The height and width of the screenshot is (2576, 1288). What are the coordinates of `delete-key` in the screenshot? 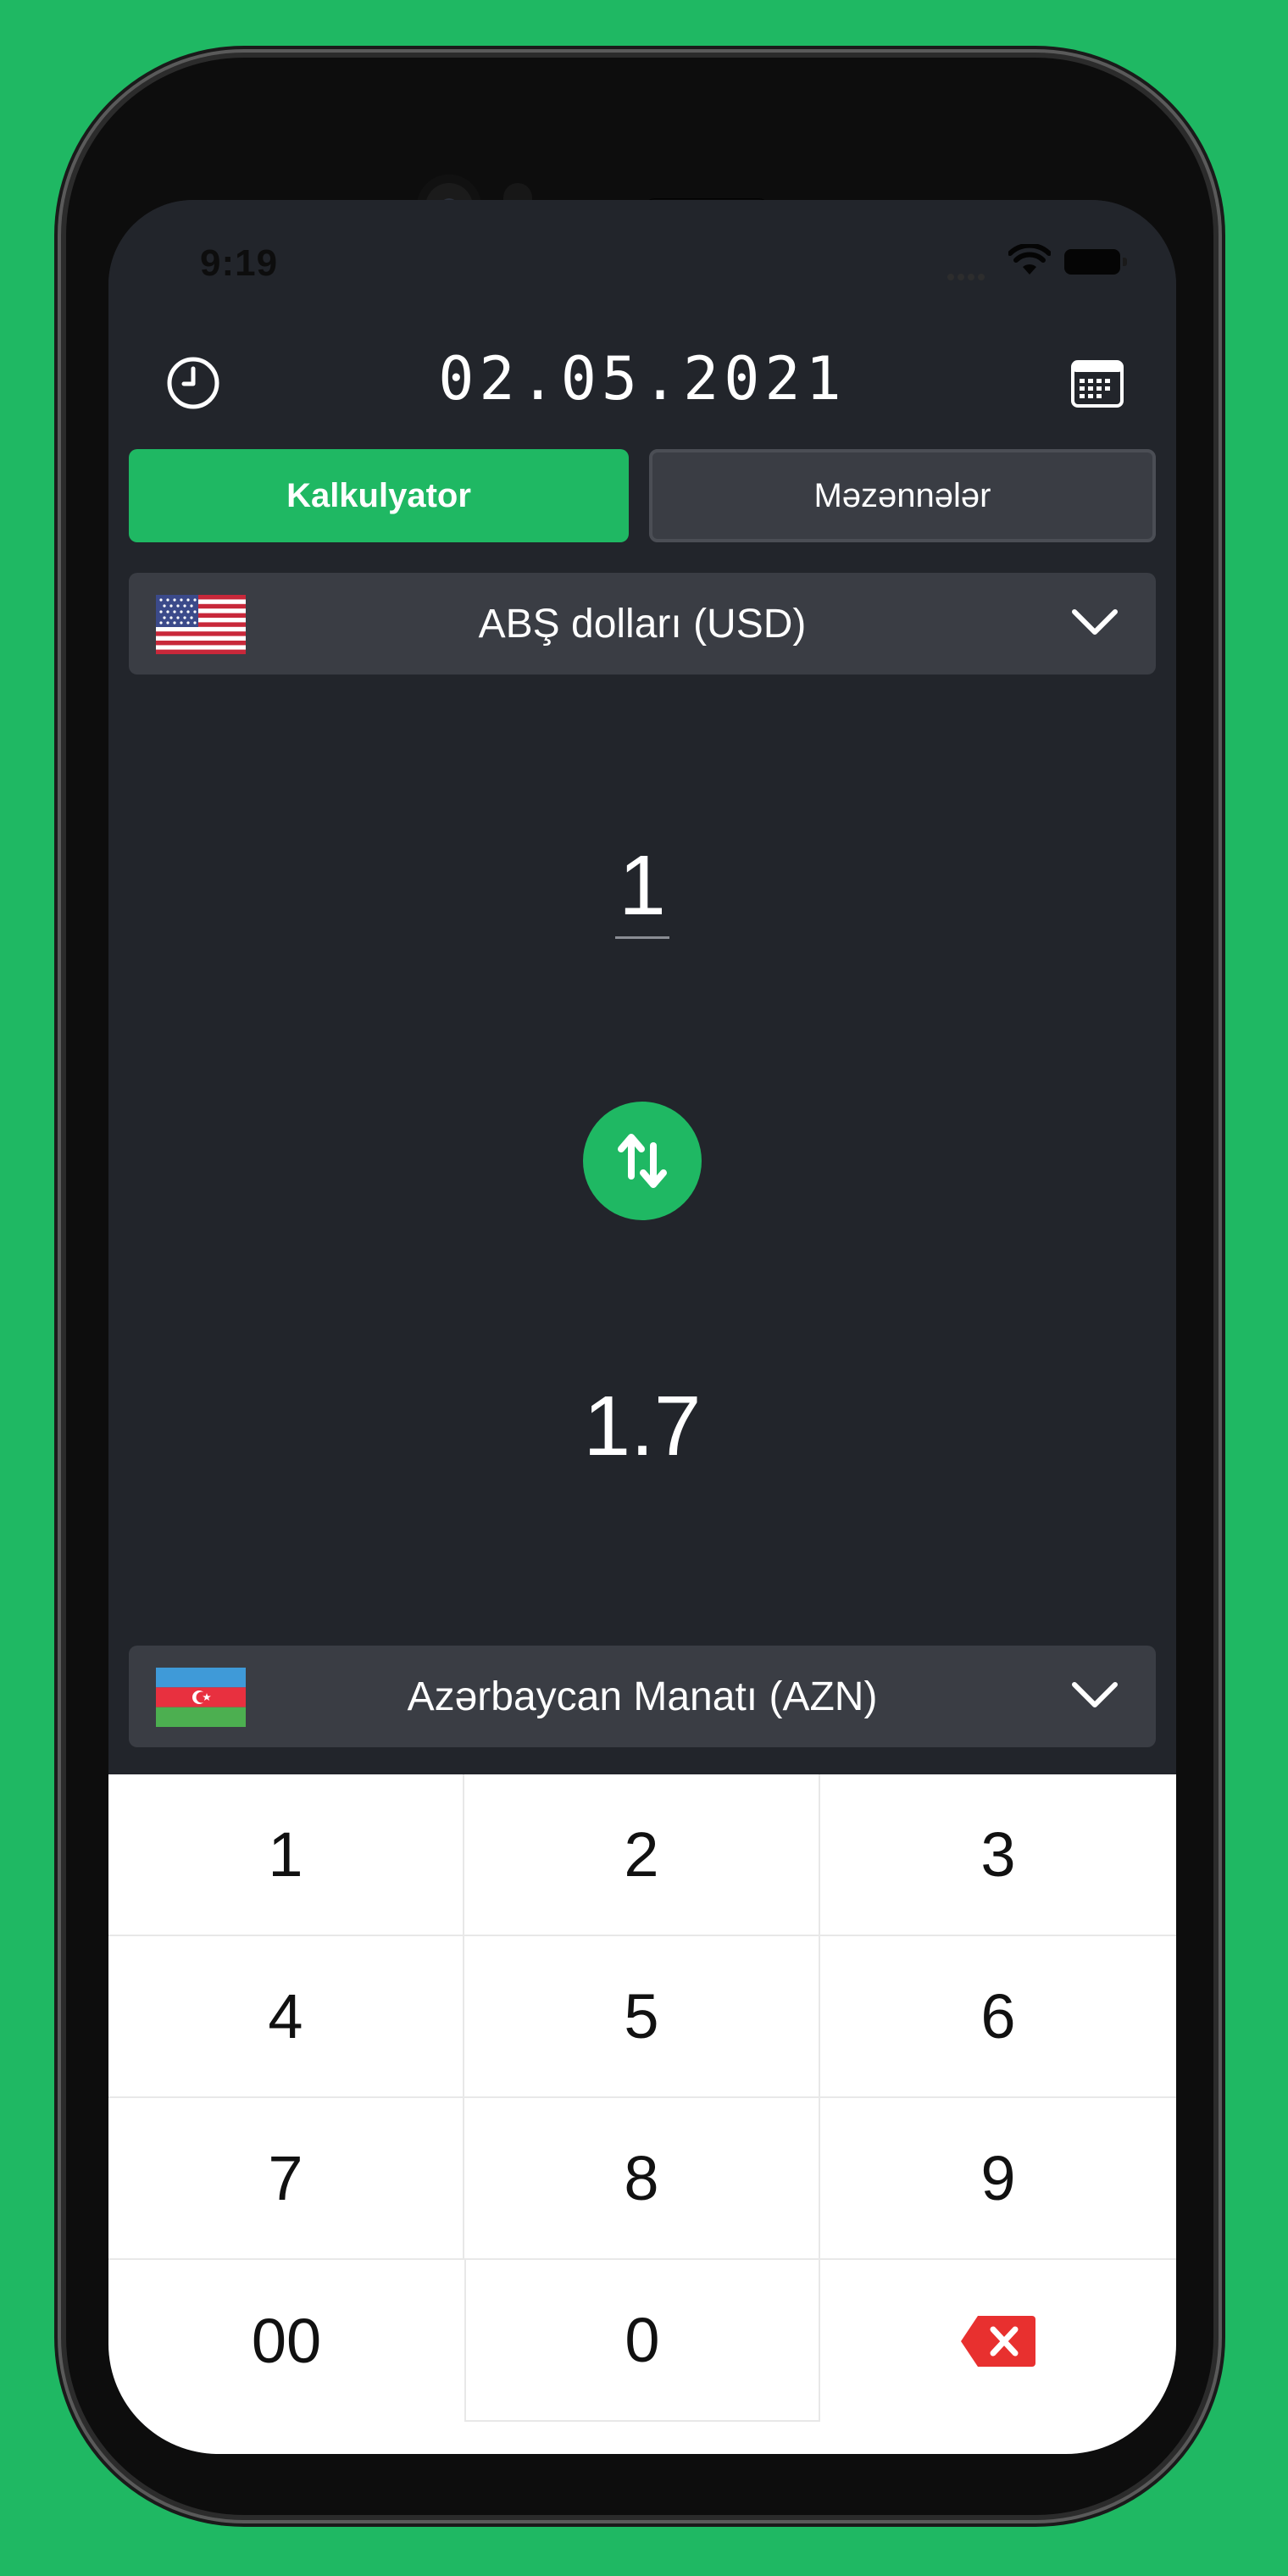 It's located at (998, 2341).